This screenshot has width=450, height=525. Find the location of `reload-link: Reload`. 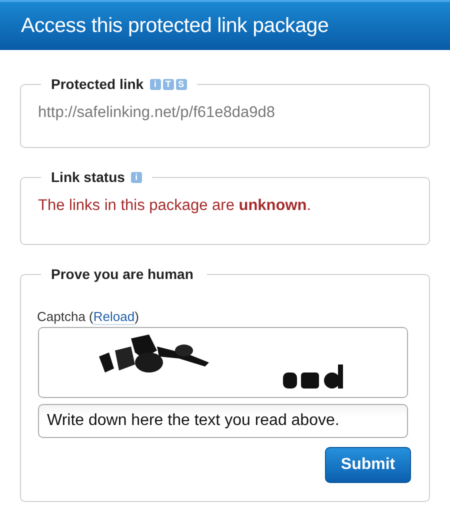

reload-link: Reload is located at coordinates (114, 317).